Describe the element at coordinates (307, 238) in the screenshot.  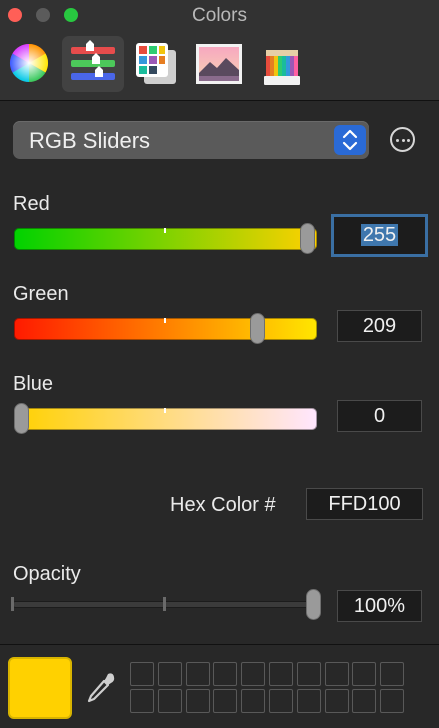
I see `red-slider-knob` at that location.